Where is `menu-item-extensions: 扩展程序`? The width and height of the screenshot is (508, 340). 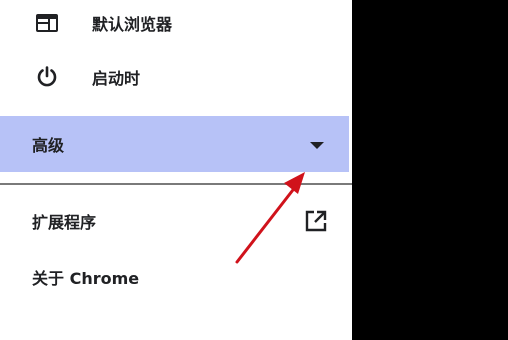
menu-item-extensions: 扩展程序 is located at coordinates (176, 221).